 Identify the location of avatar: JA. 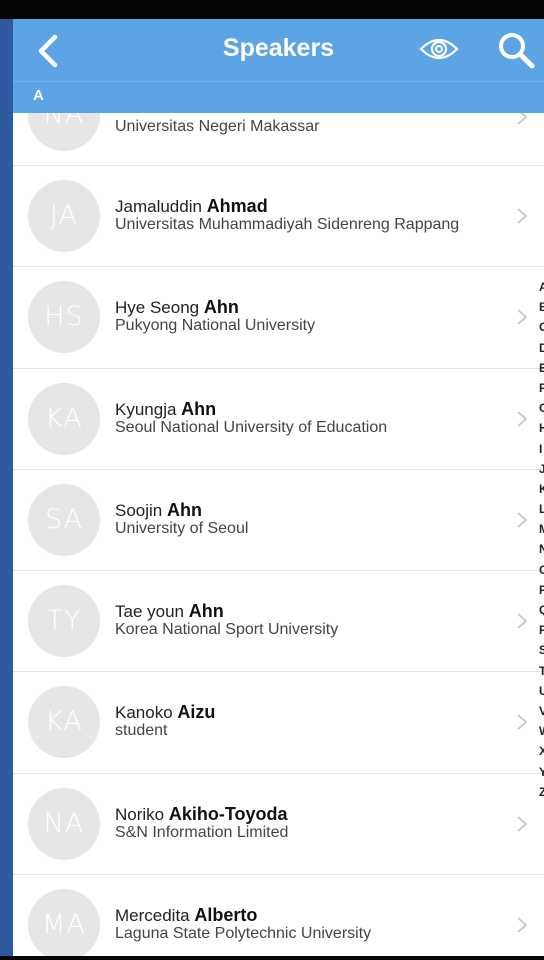
(64, 216).